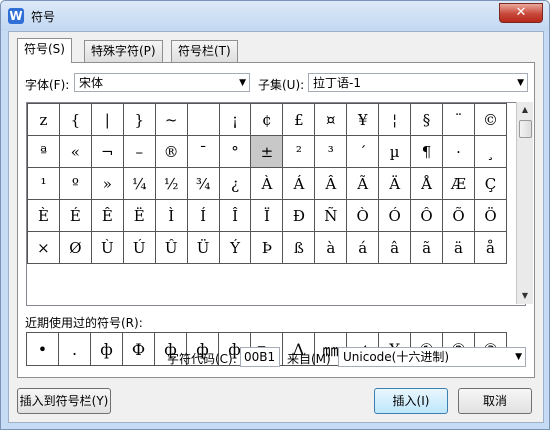 This screenshot has height=430, width=550. What do you see at coordinates (395, 151) in the screenshot?
I see `symbol-cell: µ` at bounding box center [395, 151].